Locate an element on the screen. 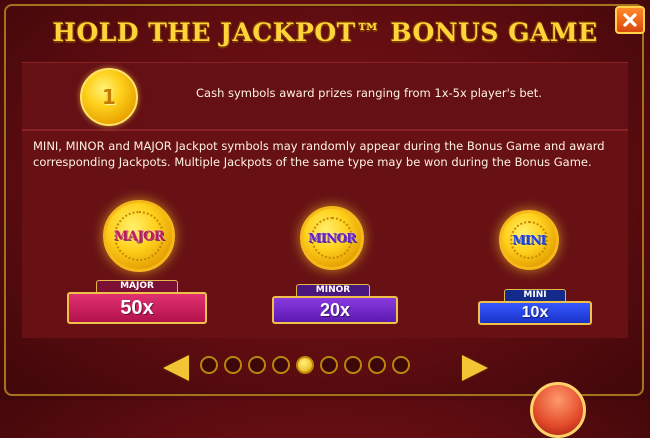 The width and height of the screenshot is (650, 438). major-value: 50x is located at coordinates (137, 308).